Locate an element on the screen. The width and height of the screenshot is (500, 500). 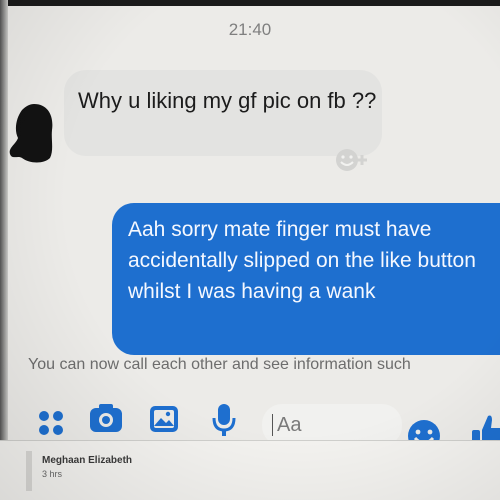
avatar-silhouette-icon is located at coordinates (31, 133).